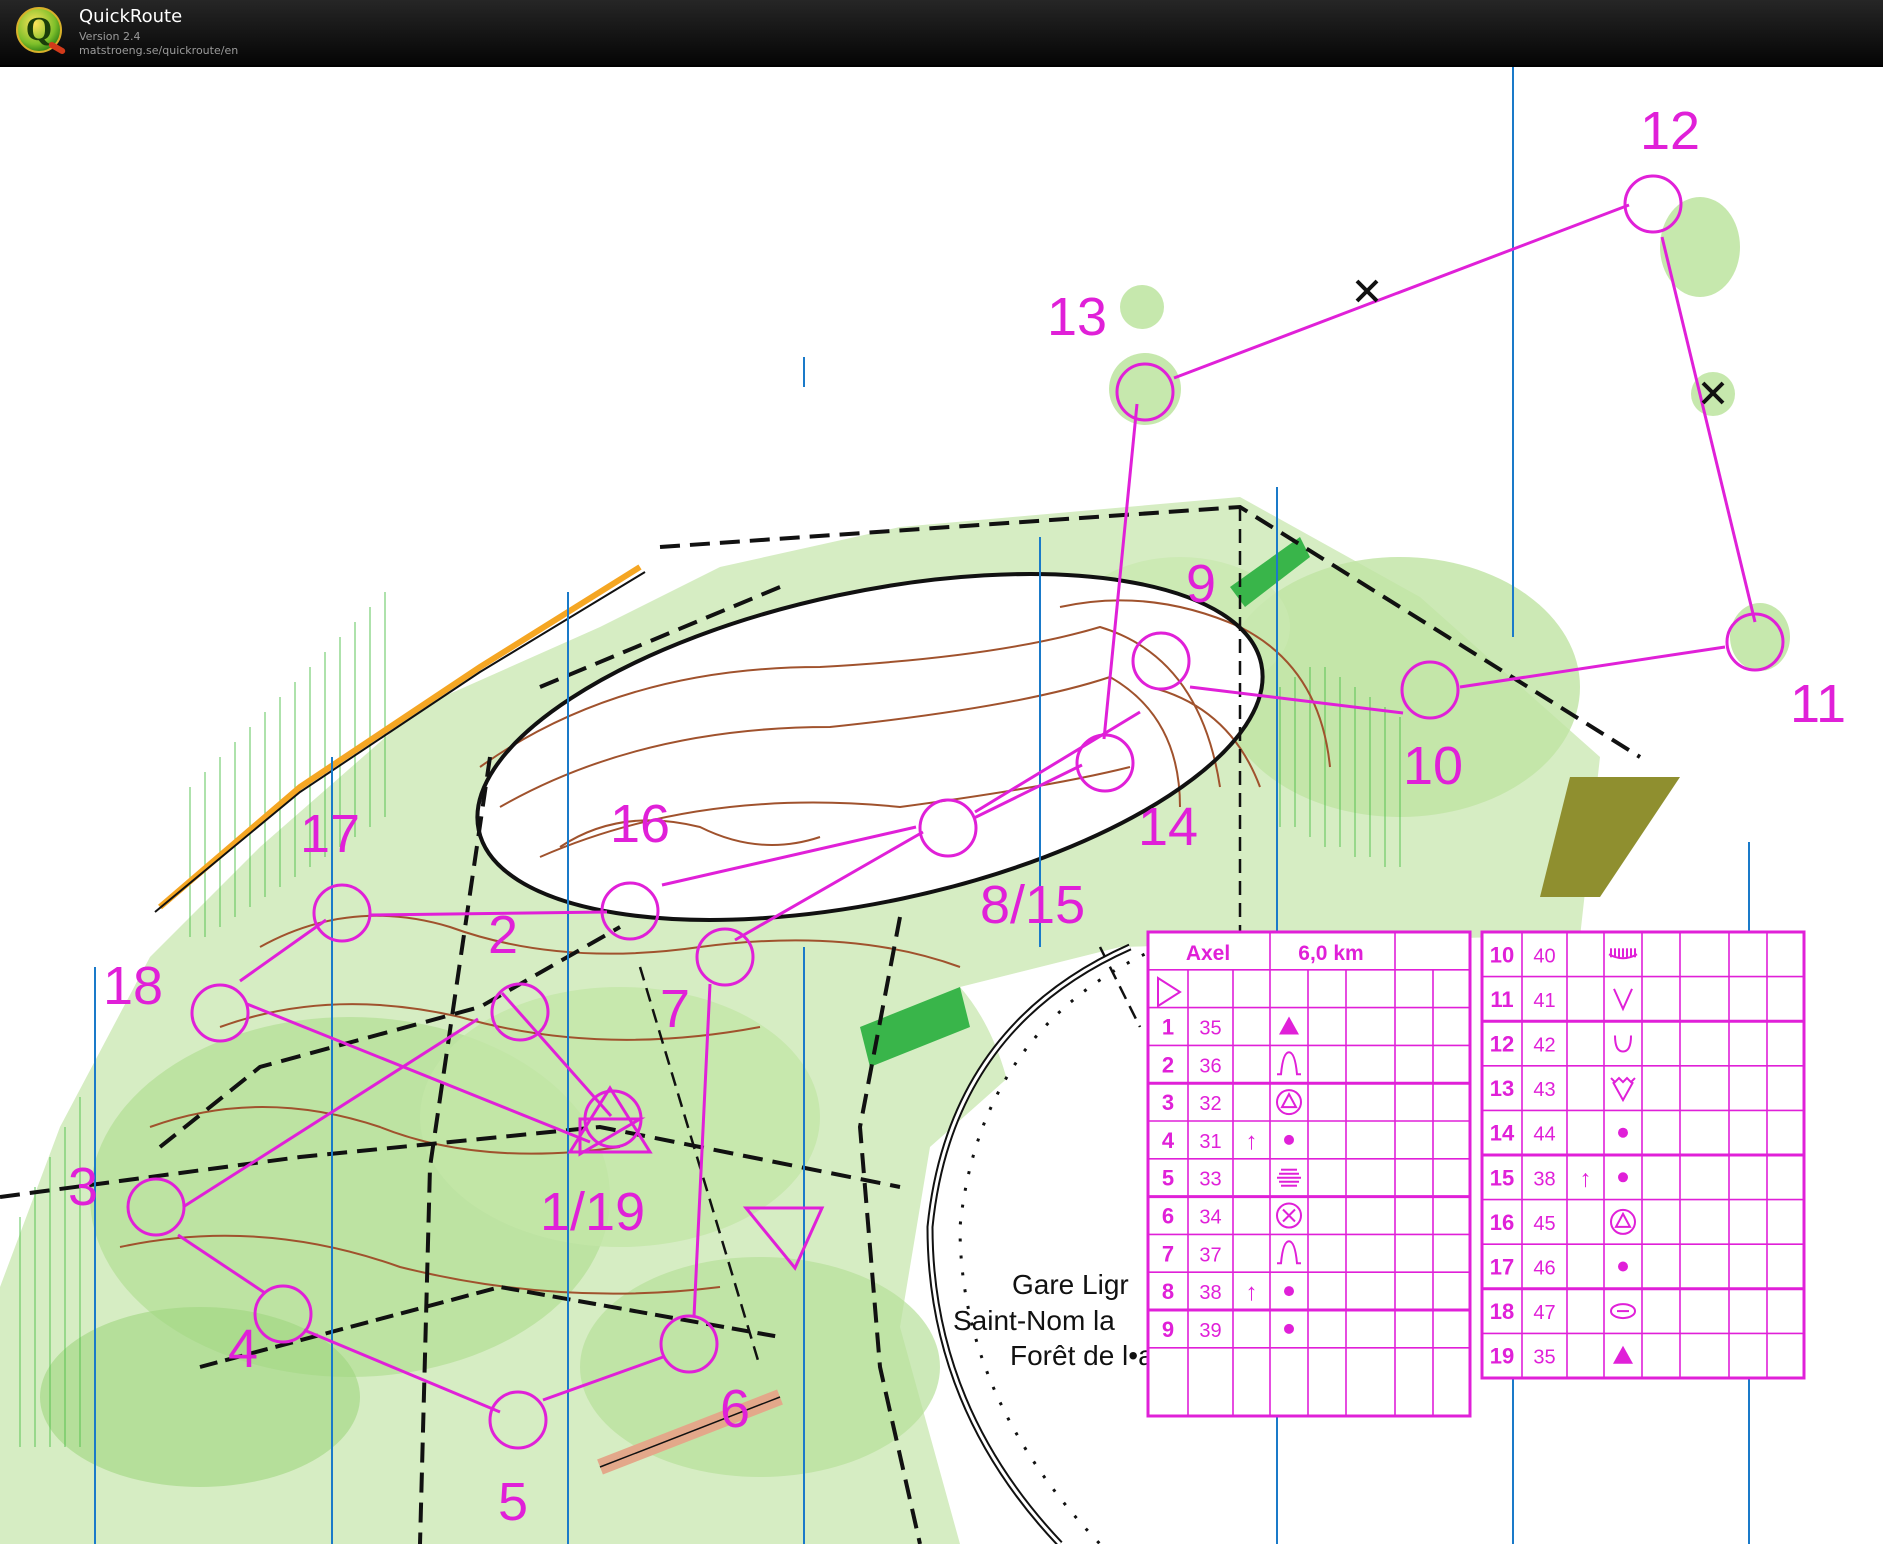 This screenshot has width=1883, height=1544. I want to click on card-control-code: 47, so click(1544, 1313).